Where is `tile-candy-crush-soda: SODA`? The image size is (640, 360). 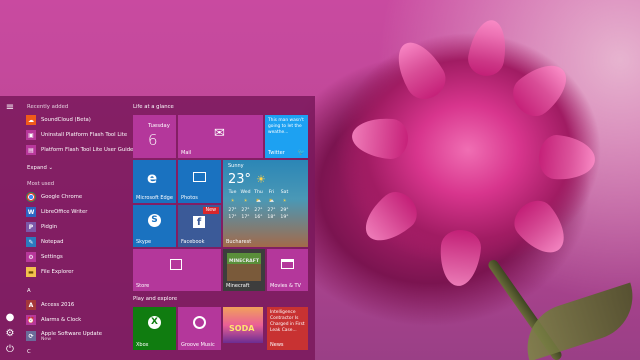 tile-candy-crush-soda: SODA is located at coordinates (244, 328).